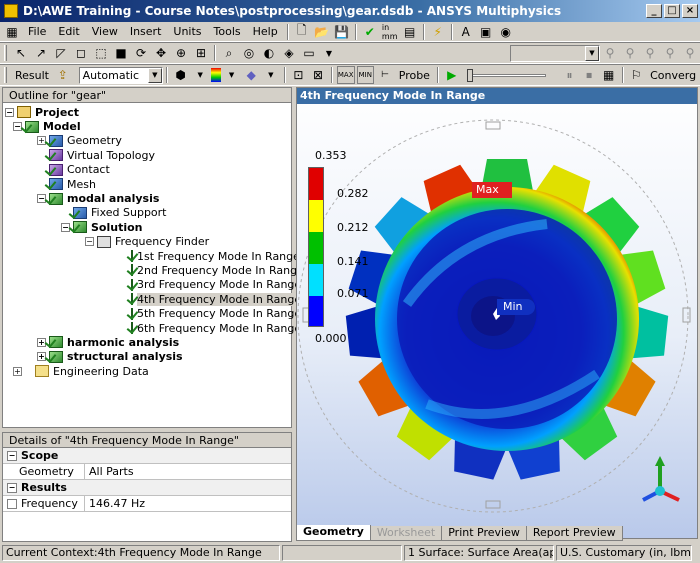 Image resolution: width=700 pixels, height=563 pixels. What do you see at coordinates (120, 75) in the screenshot?
I see `scale-combo: Automatic ▼` at bounding box center [120, 75].